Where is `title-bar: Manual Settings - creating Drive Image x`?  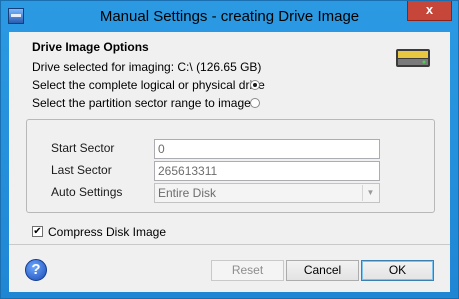 title-bar: Manual Settings - creating Drive Image x is located at coordinates (229, 16).